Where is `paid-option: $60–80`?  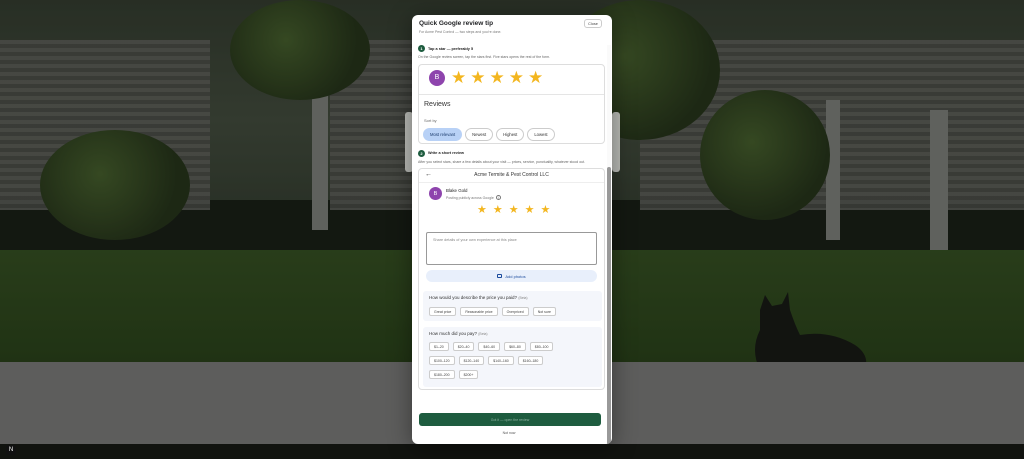 paid-option: $60–80 is located at coordinates (515, 347).